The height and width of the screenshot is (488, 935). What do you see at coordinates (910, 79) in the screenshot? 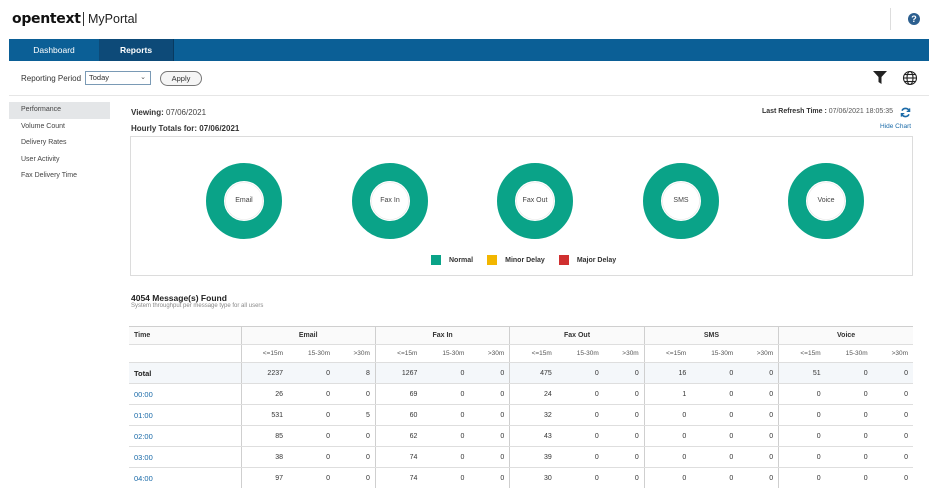
I see `globe-icon` at bounding box center [910, 79].